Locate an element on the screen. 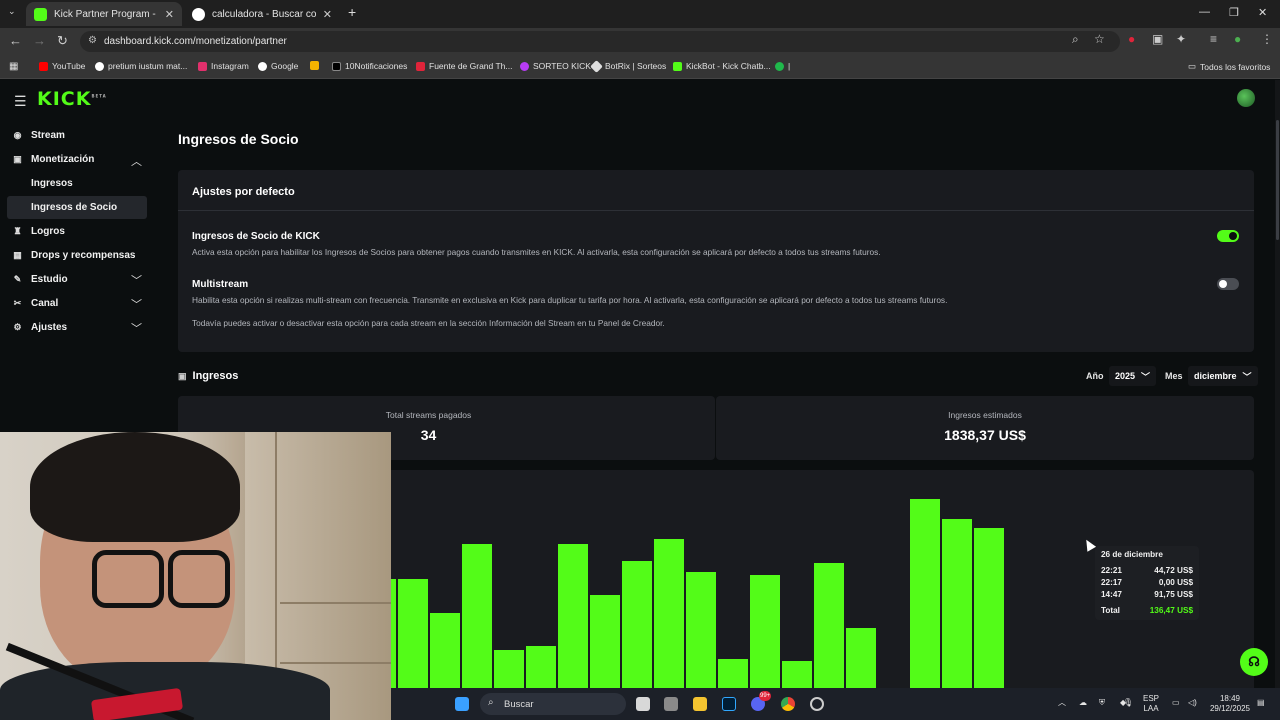 The height and width of the screenshot is (720, 1280). google-icon is located at coordinates (99, 66).